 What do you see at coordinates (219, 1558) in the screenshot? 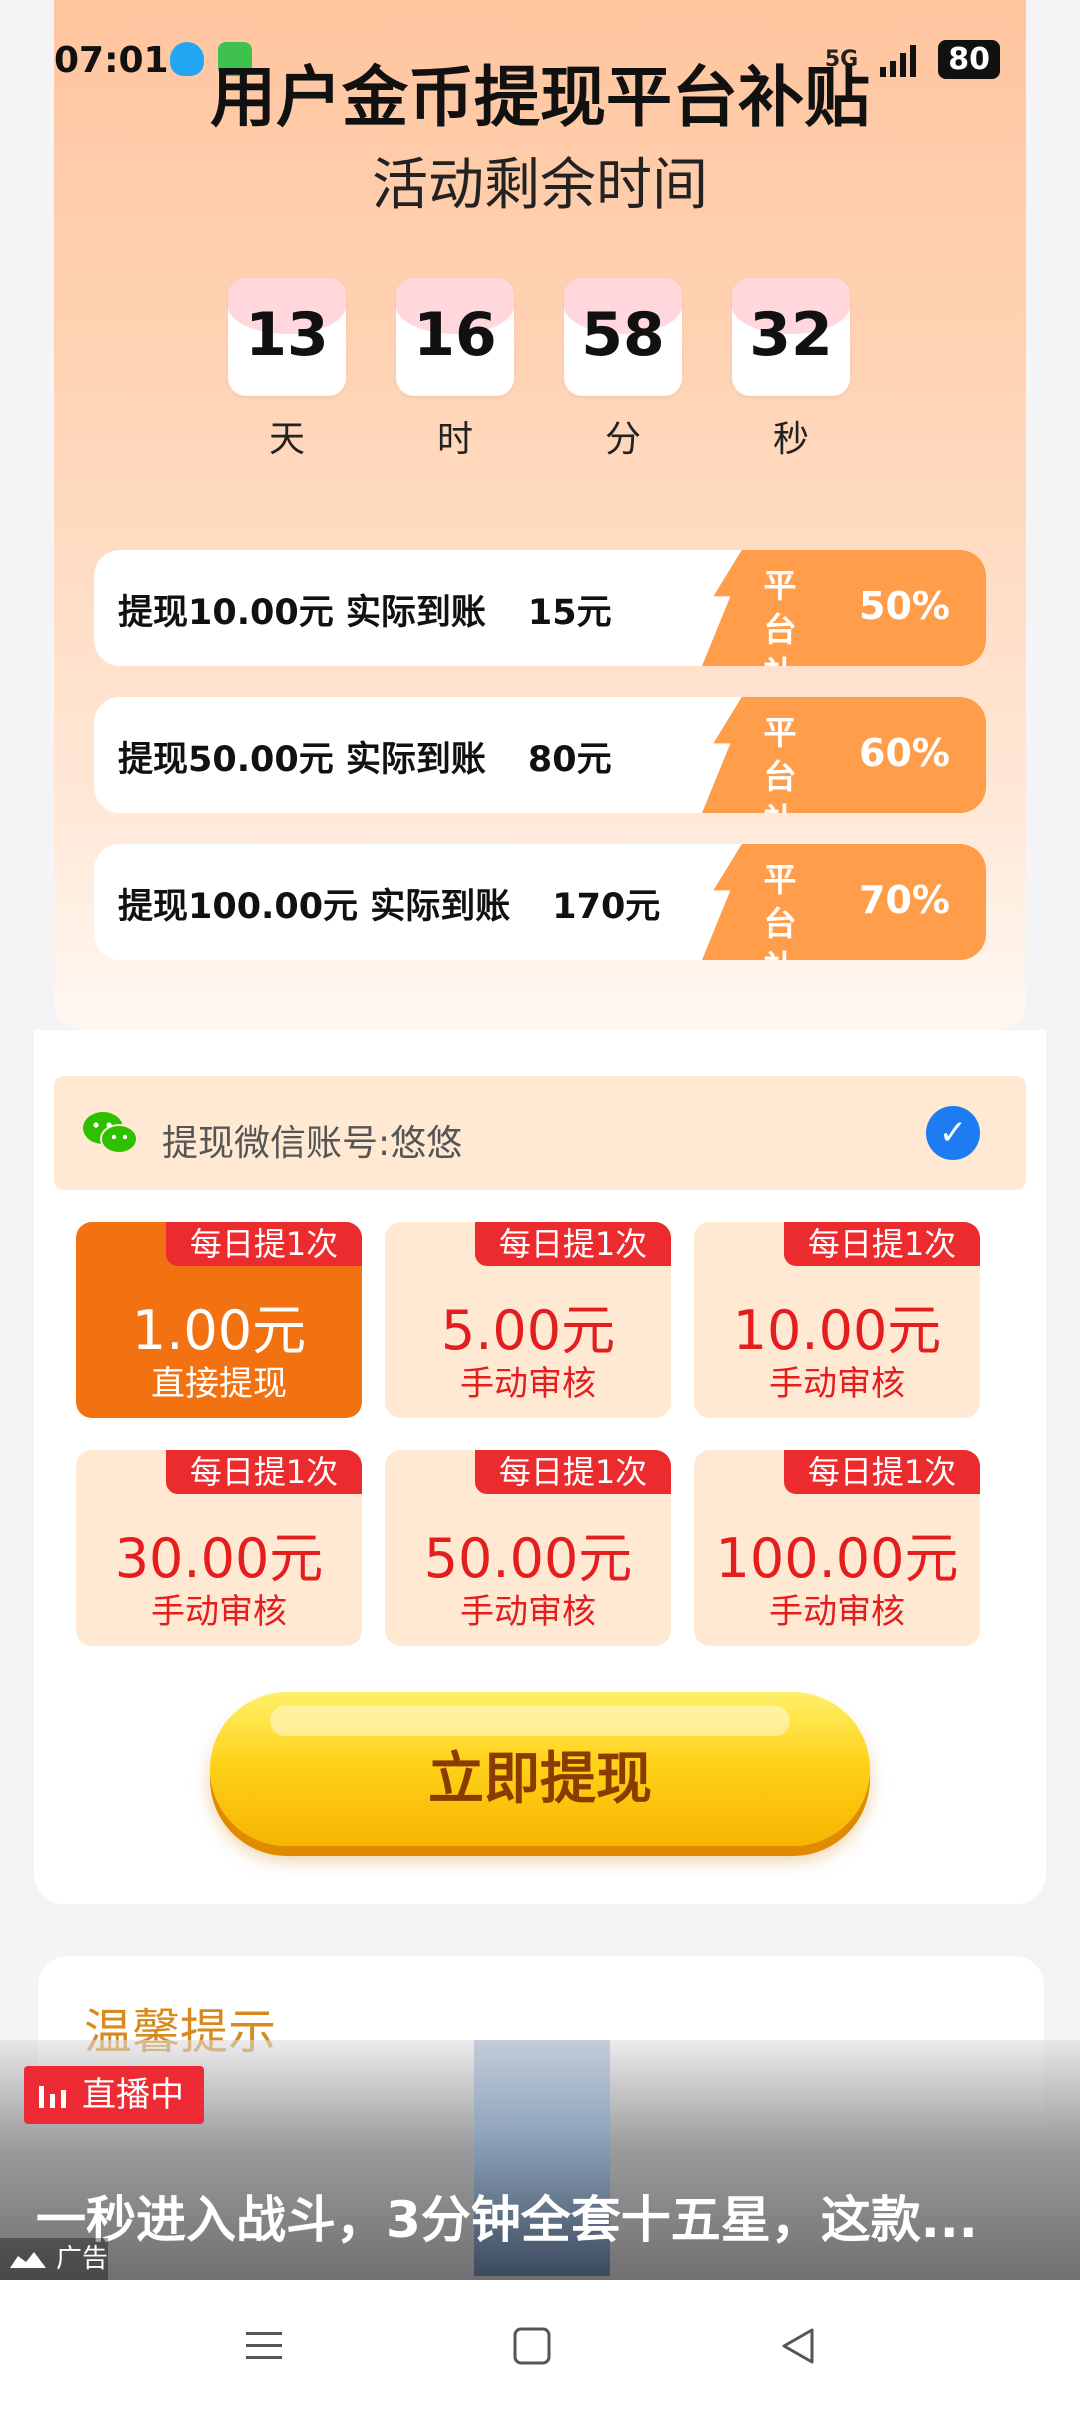
I see `option-amount: 30.00元` at bounding box center [219, 1558].